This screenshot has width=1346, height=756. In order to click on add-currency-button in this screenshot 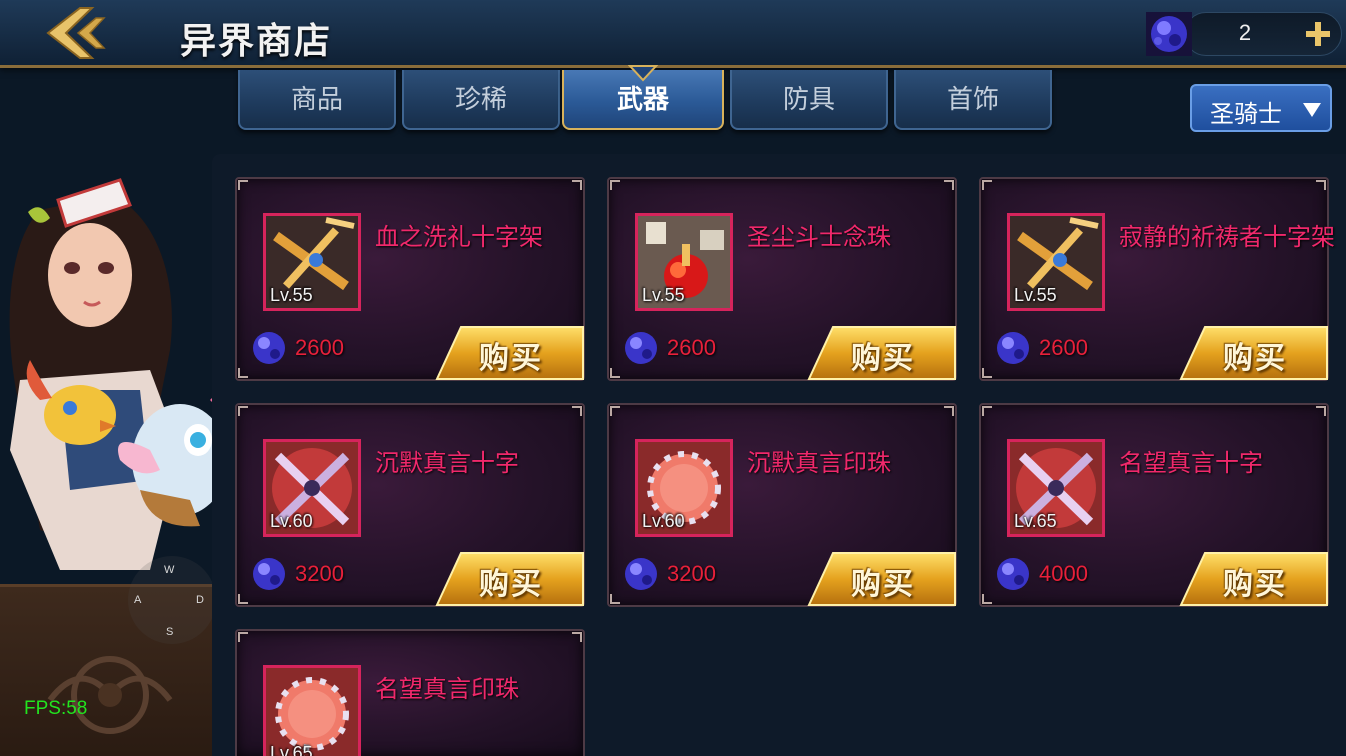, I will do `click(1318, 34)`.